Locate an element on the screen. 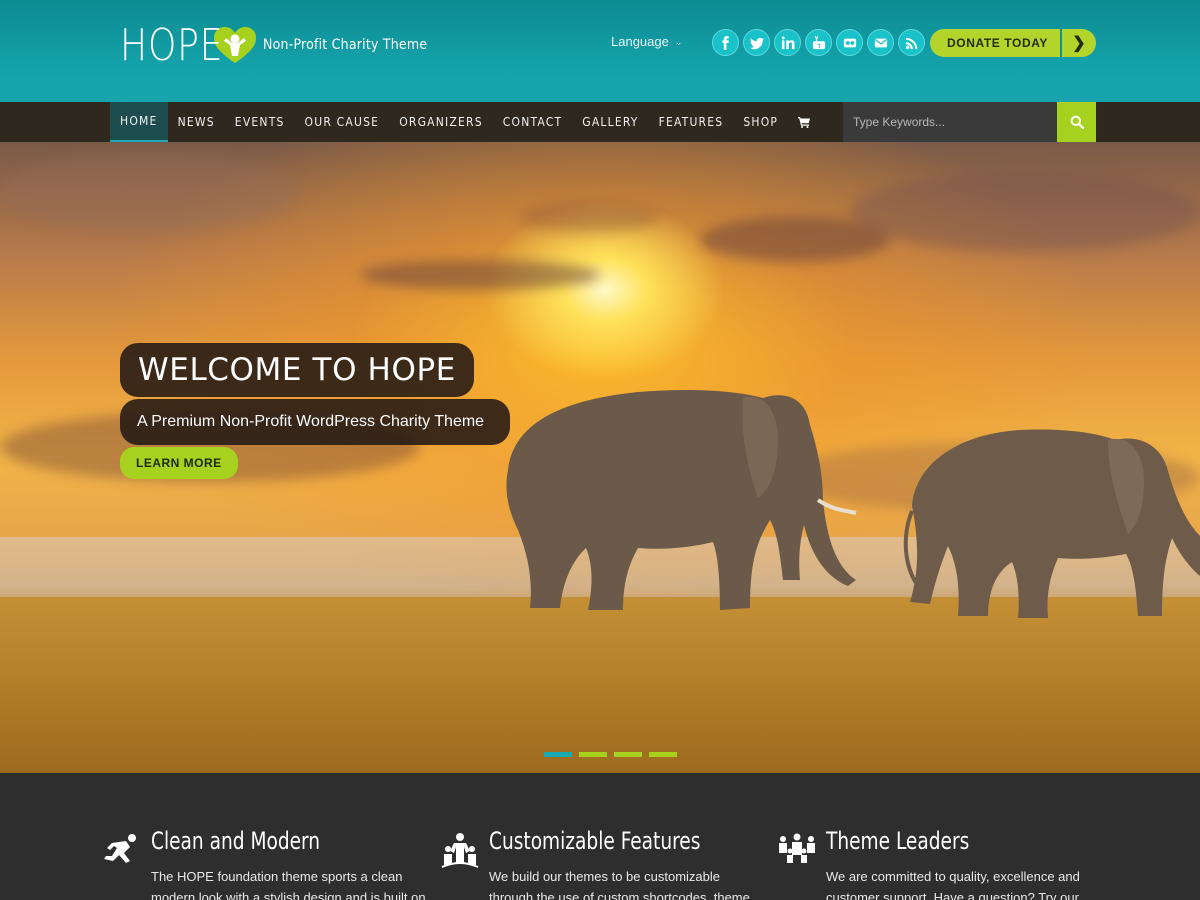 This screenshot has height=900, width=1200. donate-button: DONATE TODAY ❯ is located at coordinates (1013, 43).